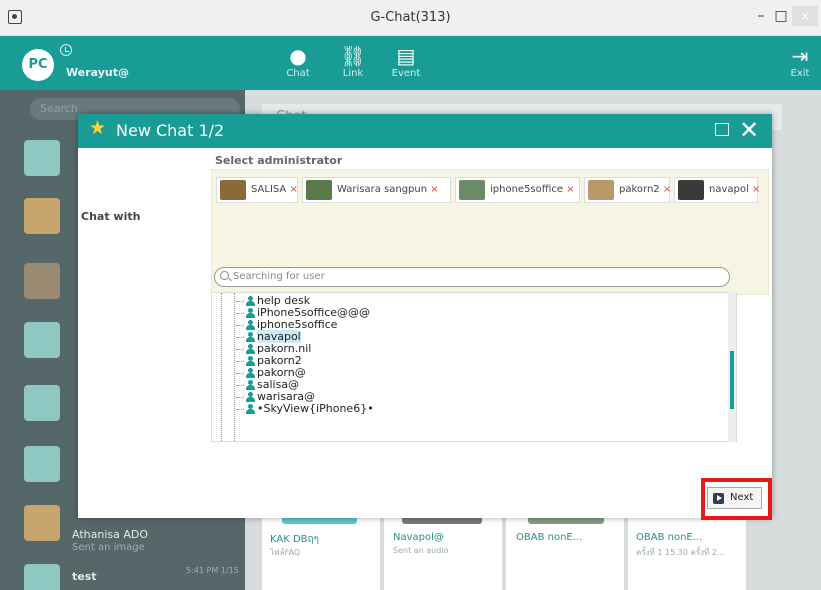  What do you see at coordinates (736, 499) in the screenshot?
I see `next-button-highlight` at bounding box center [736, 499].